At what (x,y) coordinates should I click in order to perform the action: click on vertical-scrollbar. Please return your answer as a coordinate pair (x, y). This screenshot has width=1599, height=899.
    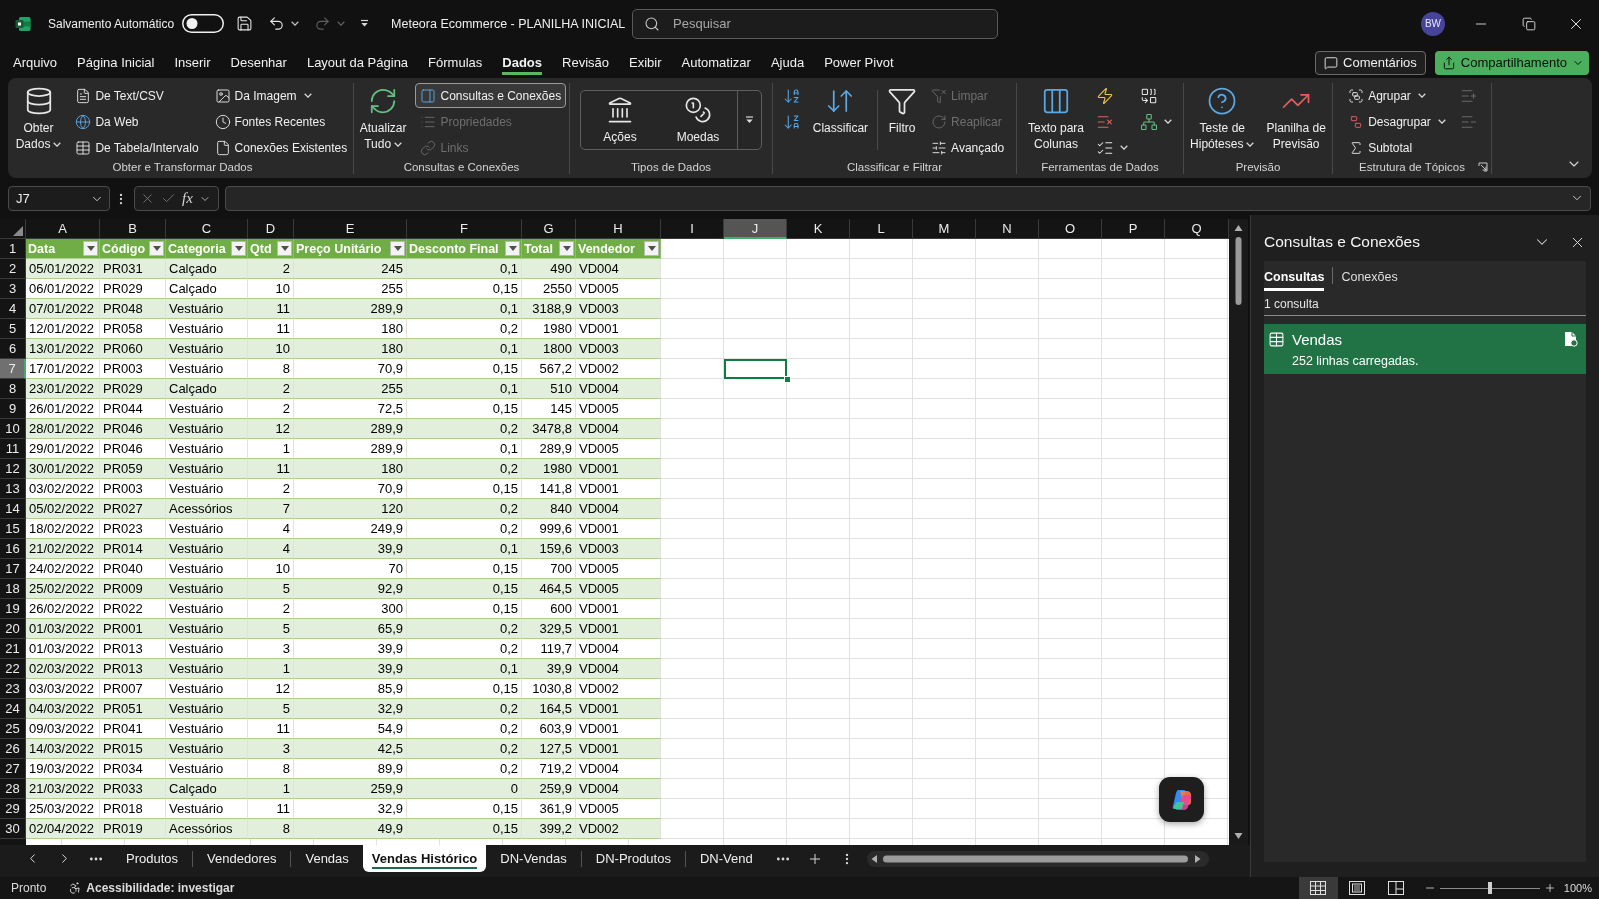
    Looking at the image, I should click on (1238, 532).